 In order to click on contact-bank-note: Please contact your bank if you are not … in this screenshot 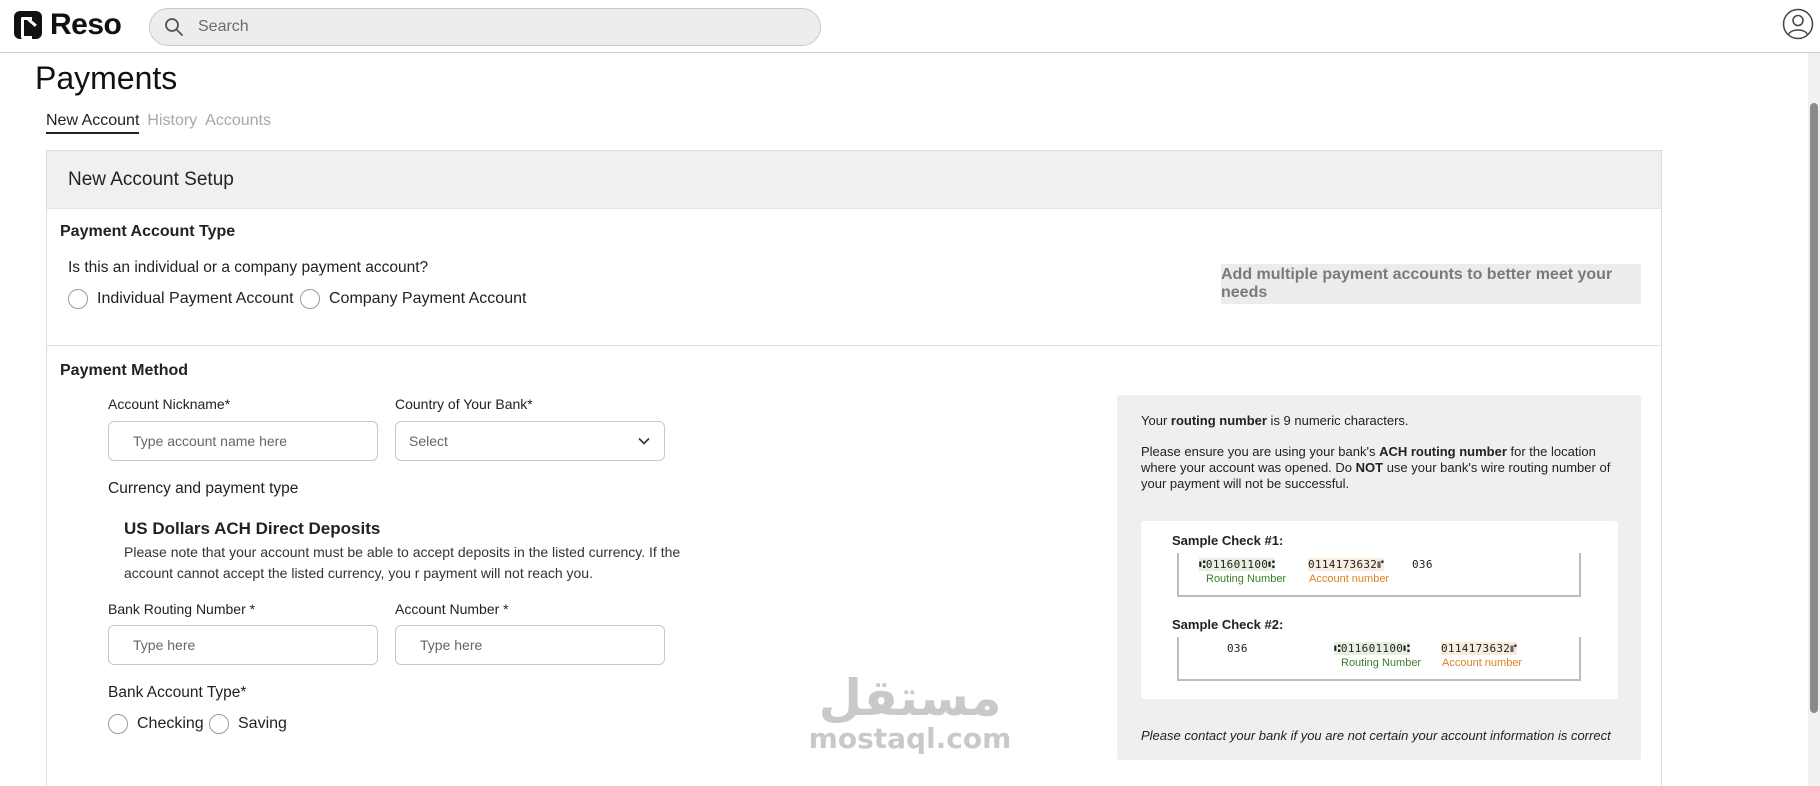, I will do `click(1376, 735)`.